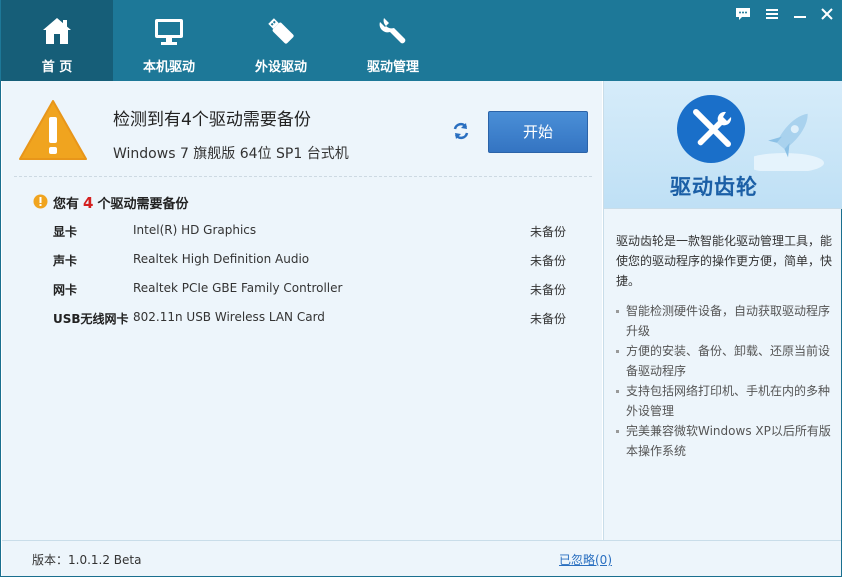  I want to click on tab-local-drivers-label: 本机驱动, so click(168, 67).